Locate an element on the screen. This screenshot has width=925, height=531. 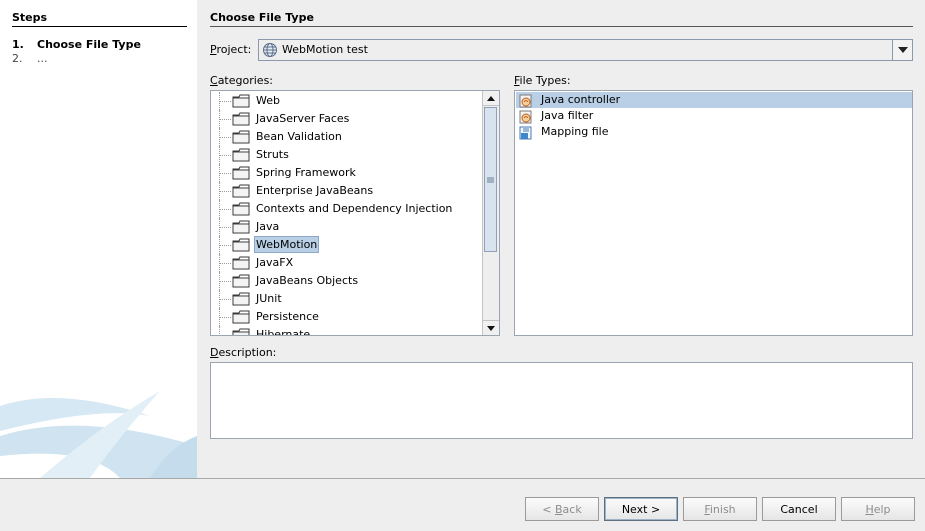
file-type-item: Mapping file is located at coordinates (714, 132).